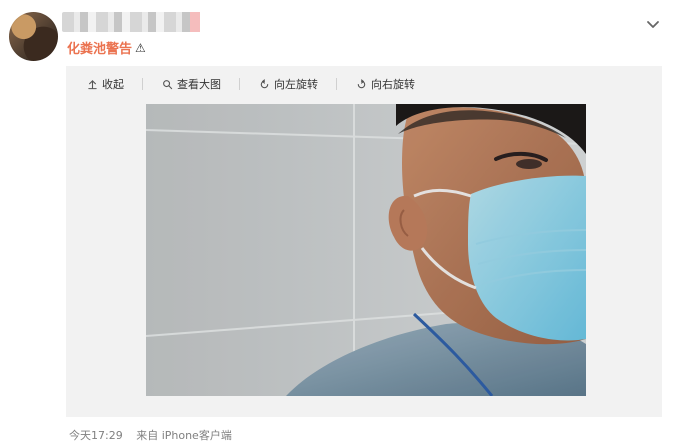  What do you see at coordinates (393, 84) in the screenshot?
I see `toolbar-label: 向右旋转` at bounding box center [393, 84].